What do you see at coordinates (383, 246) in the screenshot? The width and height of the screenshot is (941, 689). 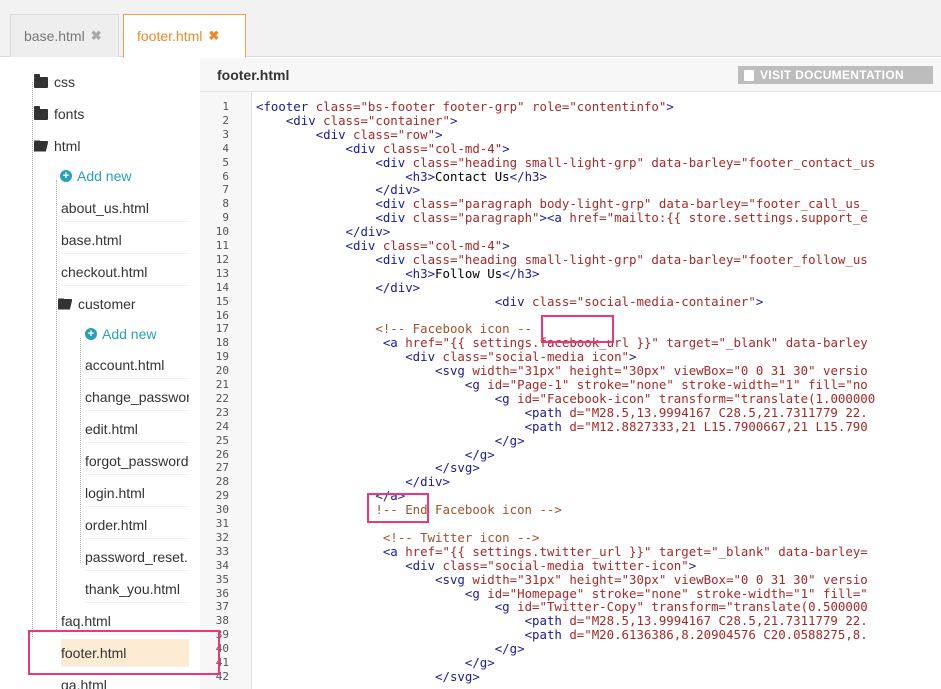 I see `code-line: <div class="col-md-4">` at bounding box center [383, 246].